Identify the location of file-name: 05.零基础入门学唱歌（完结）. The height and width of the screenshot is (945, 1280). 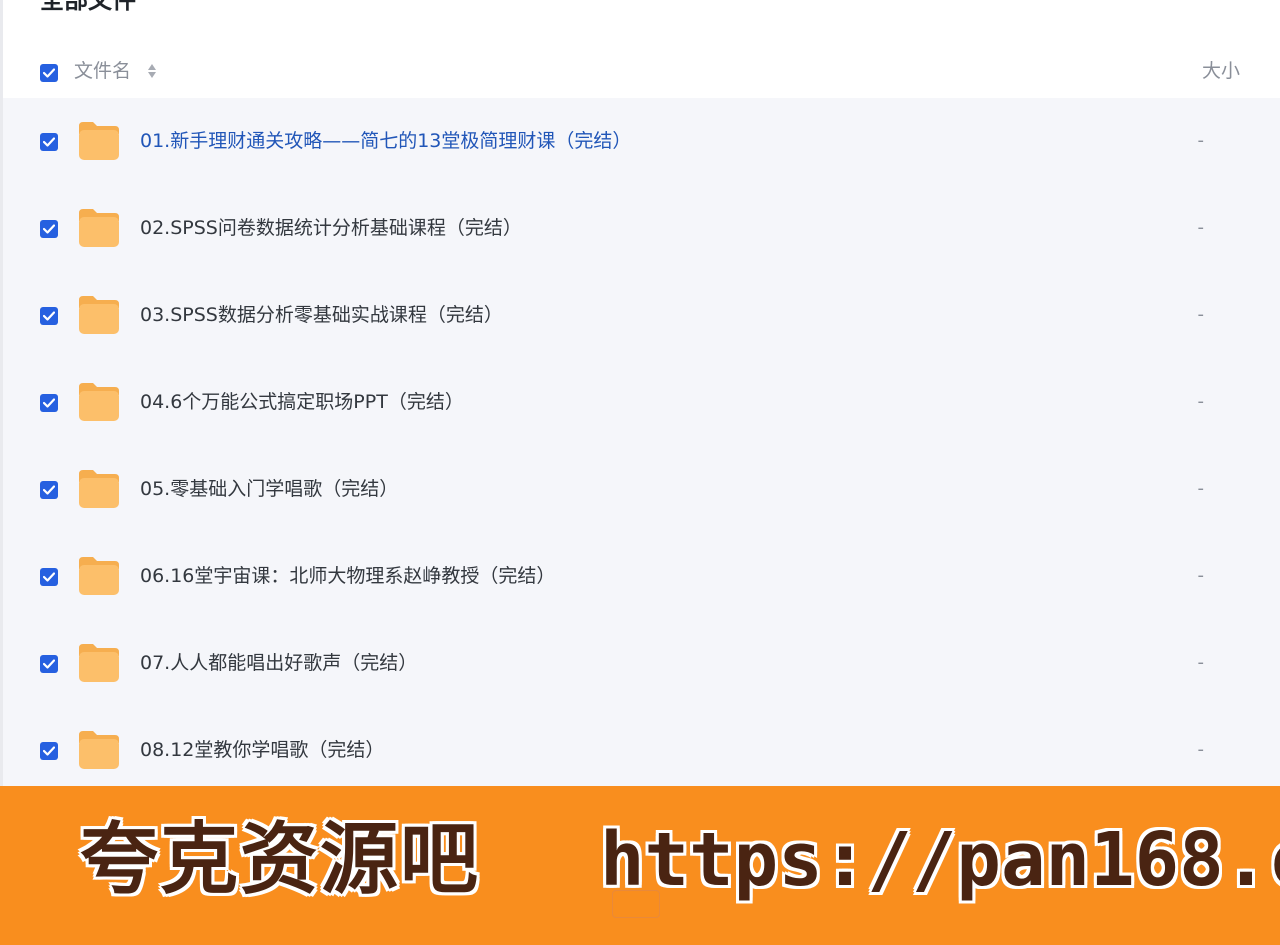
(269, 489).